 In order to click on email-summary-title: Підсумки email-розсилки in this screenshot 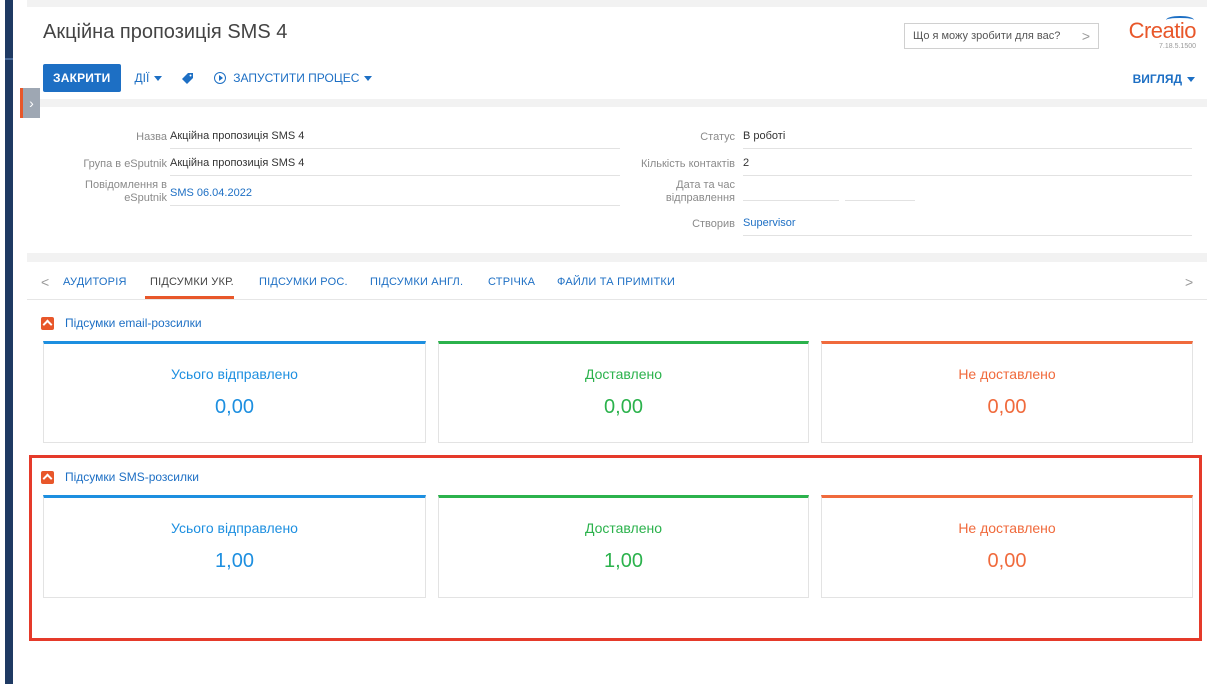, I will do `click(133, 323)`.